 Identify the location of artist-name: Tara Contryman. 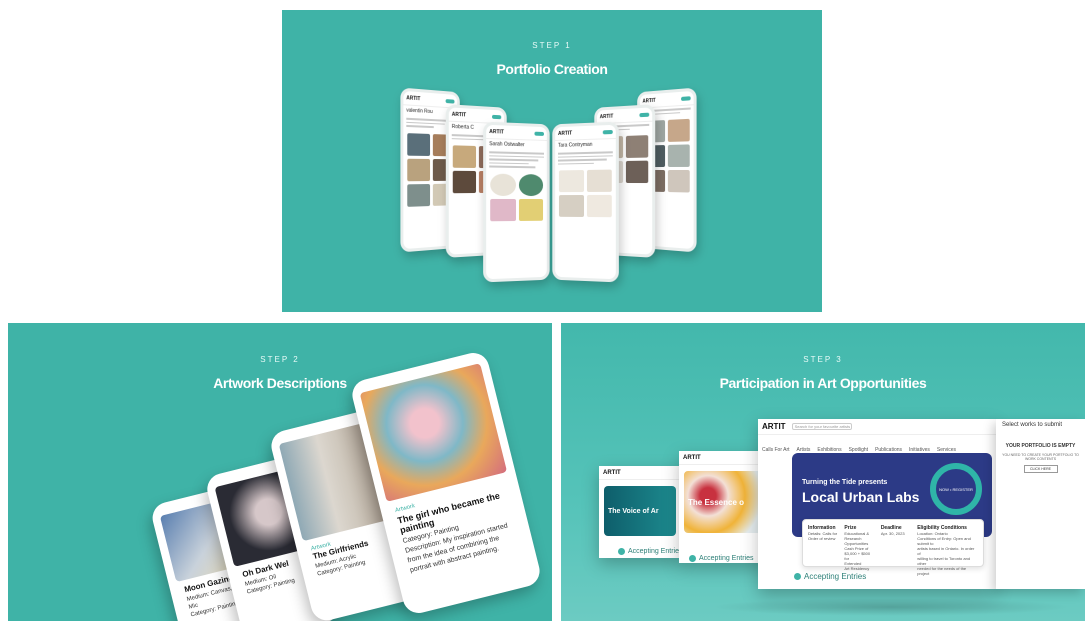
(575, 145).